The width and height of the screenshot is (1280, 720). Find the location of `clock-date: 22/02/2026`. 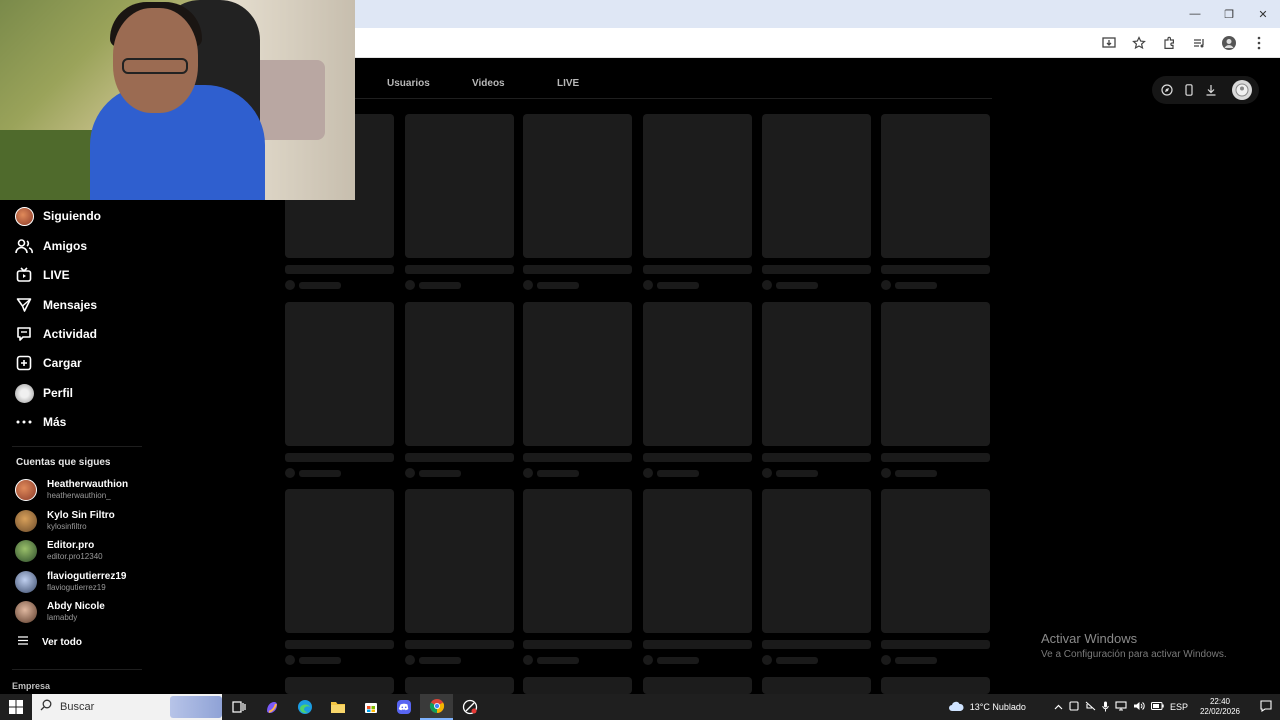

clock-date: 22/02/2026 is located at coordinates (1219, 711).